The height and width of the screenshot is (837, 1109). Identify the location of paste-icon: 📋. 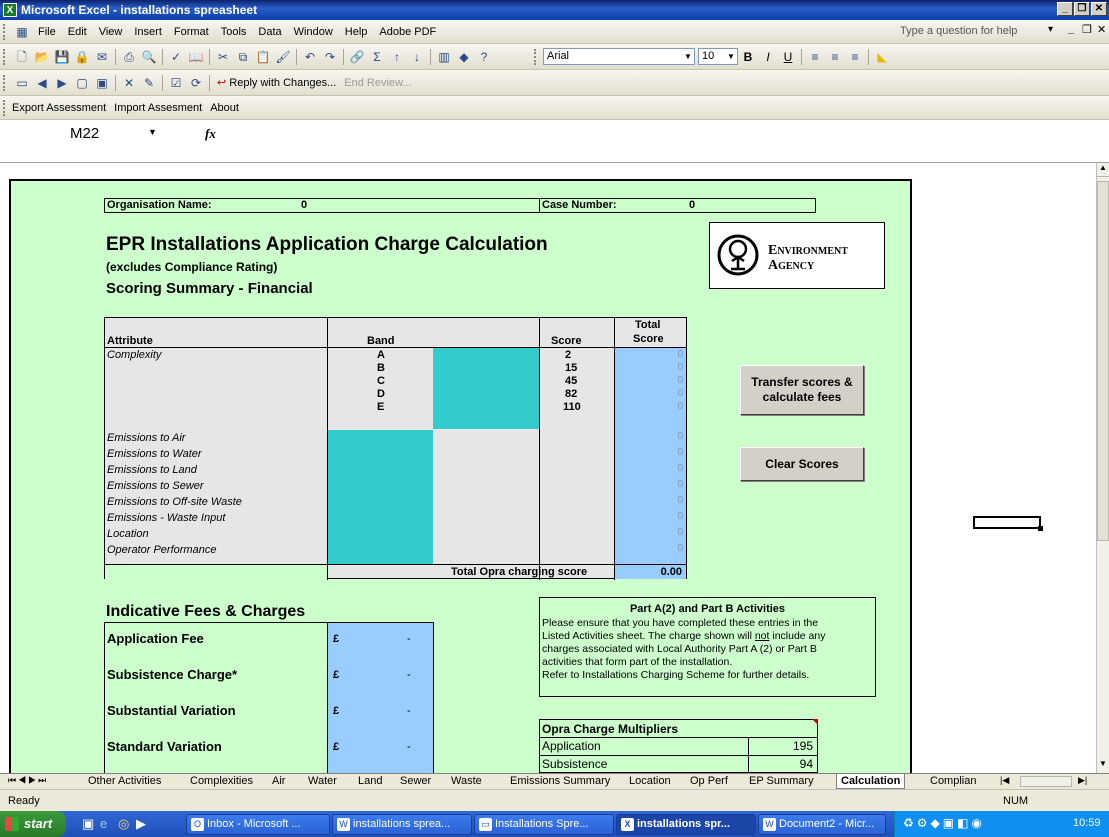
(263, 57).